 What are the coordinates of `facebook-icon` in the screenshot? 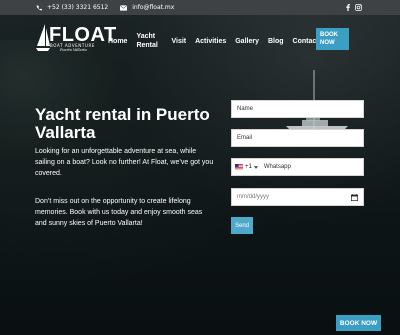 It's located at (348, 7).